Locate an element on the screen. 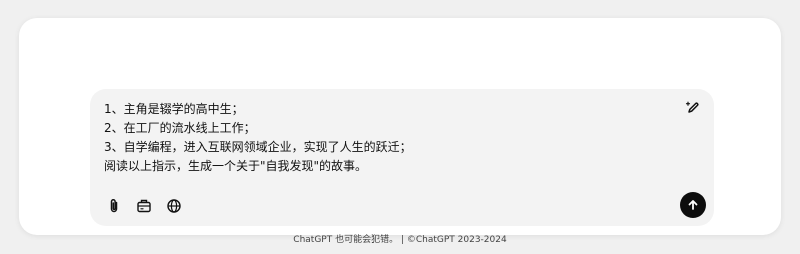 The image size is (800, 254). prompt-line-1: 1、主角是辍学的高中生； is located at coordinates (174, 109).